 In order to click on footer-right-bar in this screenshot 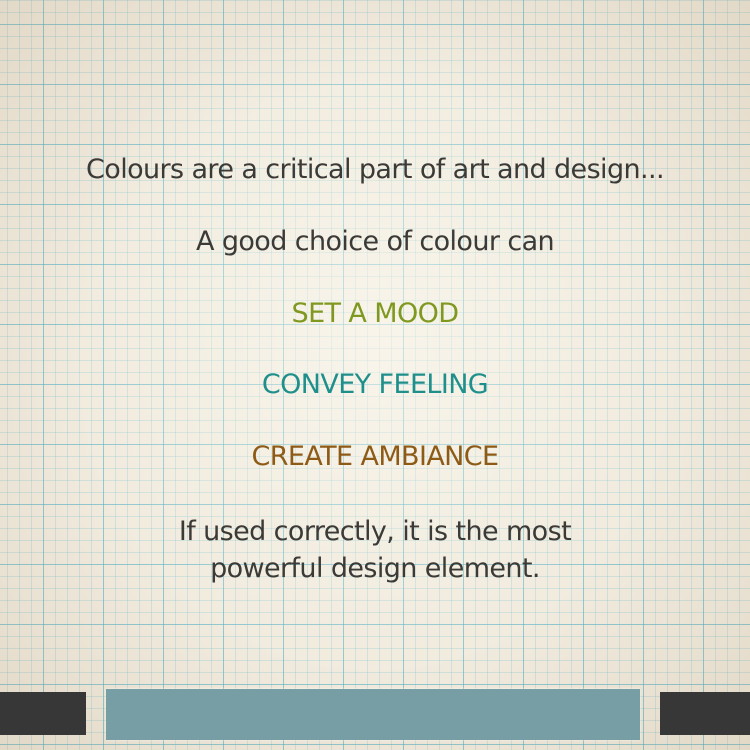, I will do `click(705, 713)`.